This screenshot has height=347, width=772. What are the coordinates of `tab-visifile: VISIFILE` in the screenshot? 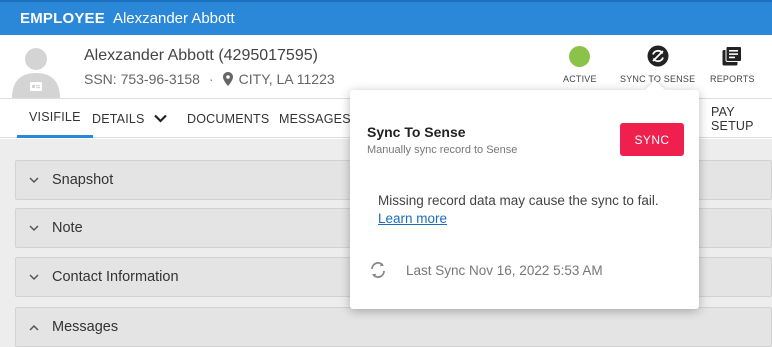 It's located at (55, 118).